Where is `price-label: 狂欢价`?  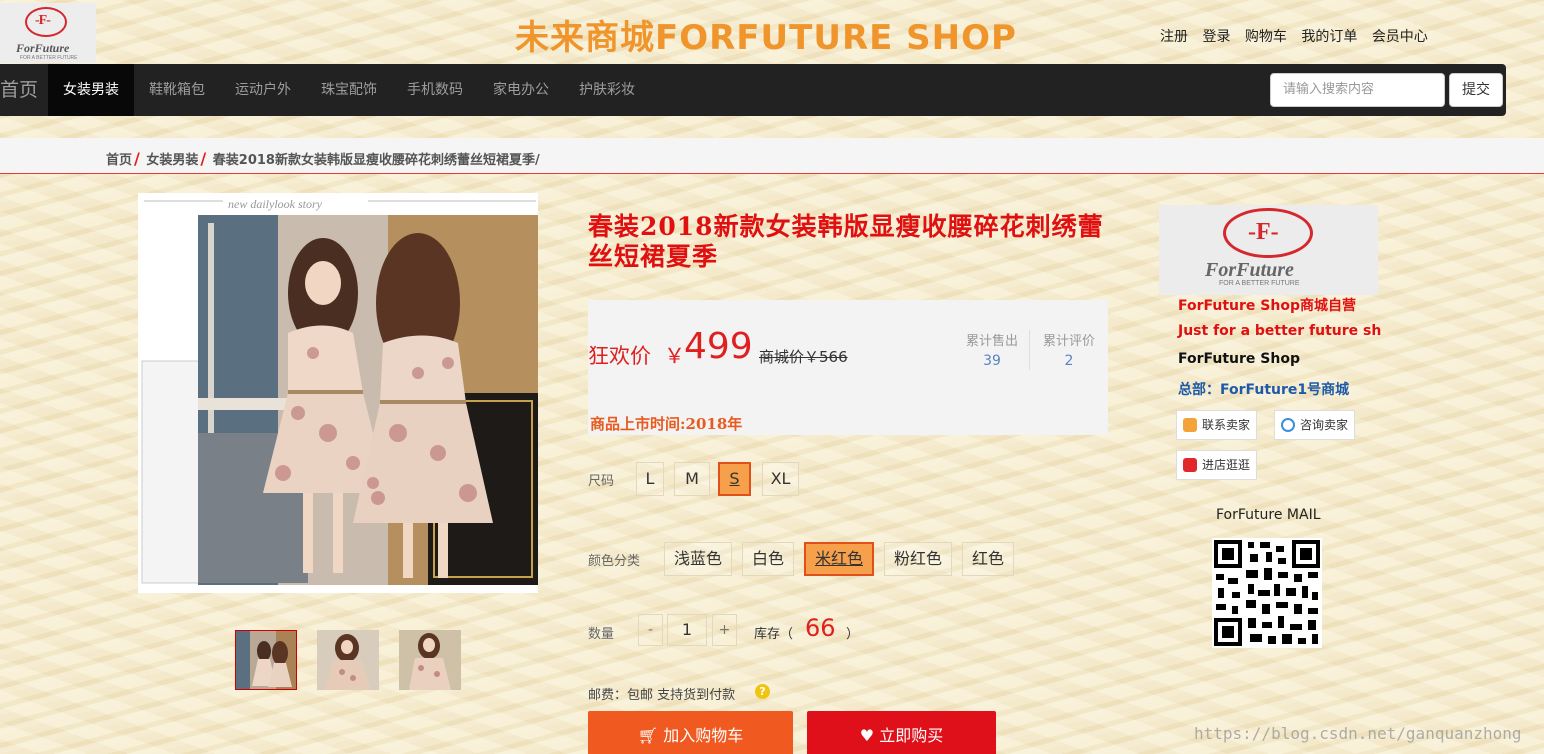
price-label: 狂欢价 is located at coordinates (619, 356).